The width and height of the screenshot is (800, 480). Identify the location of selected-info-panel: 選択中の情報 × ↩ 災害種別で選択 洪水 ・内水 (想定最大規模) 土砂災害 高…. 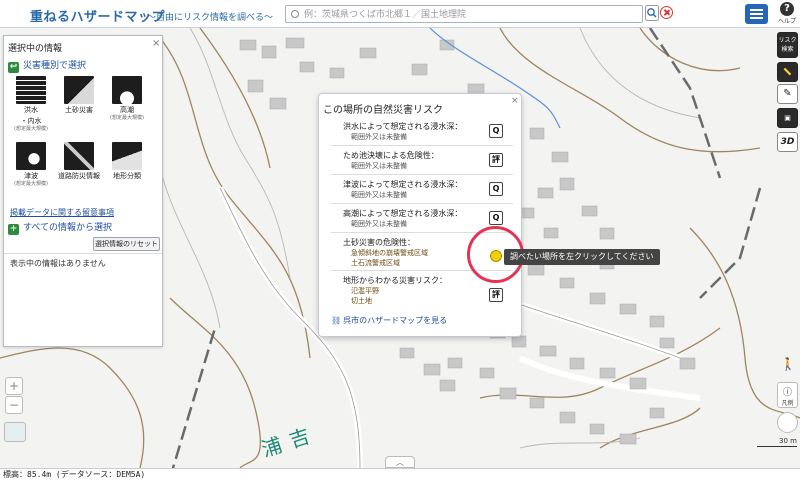
(83, 191).